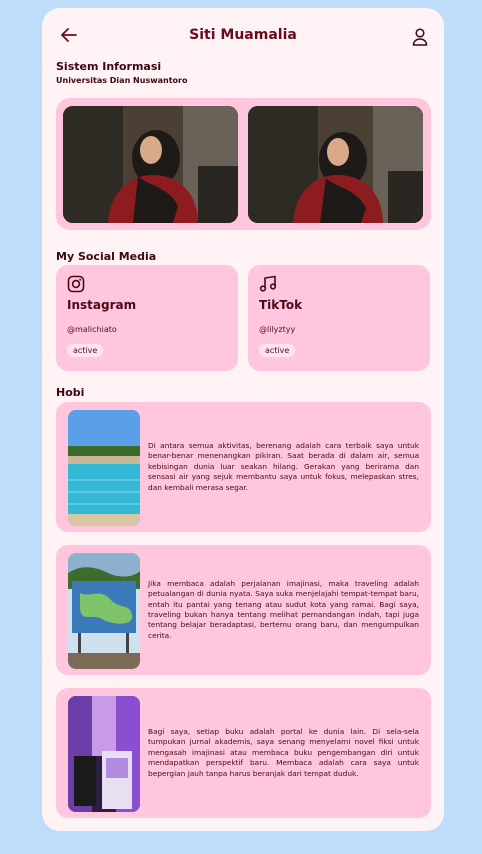  I want to click on major-label: Sistem Informasi, so click(109, 66).